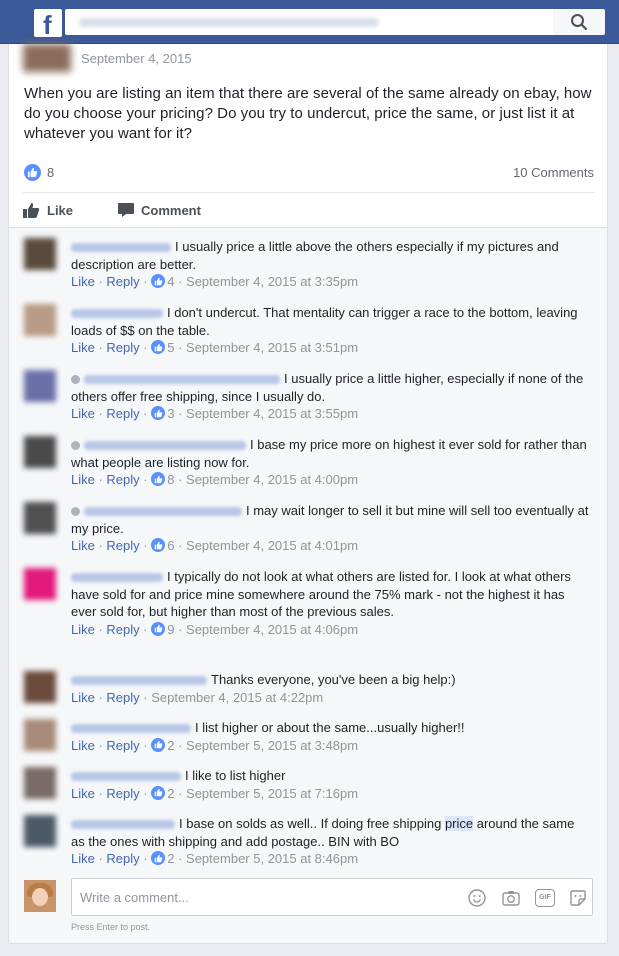 The height and width of the screenshot is (956, 619). Describe the element at coordinates (170, 479) in the screenshot. I see `comment-reaction-count: 8` at that location.